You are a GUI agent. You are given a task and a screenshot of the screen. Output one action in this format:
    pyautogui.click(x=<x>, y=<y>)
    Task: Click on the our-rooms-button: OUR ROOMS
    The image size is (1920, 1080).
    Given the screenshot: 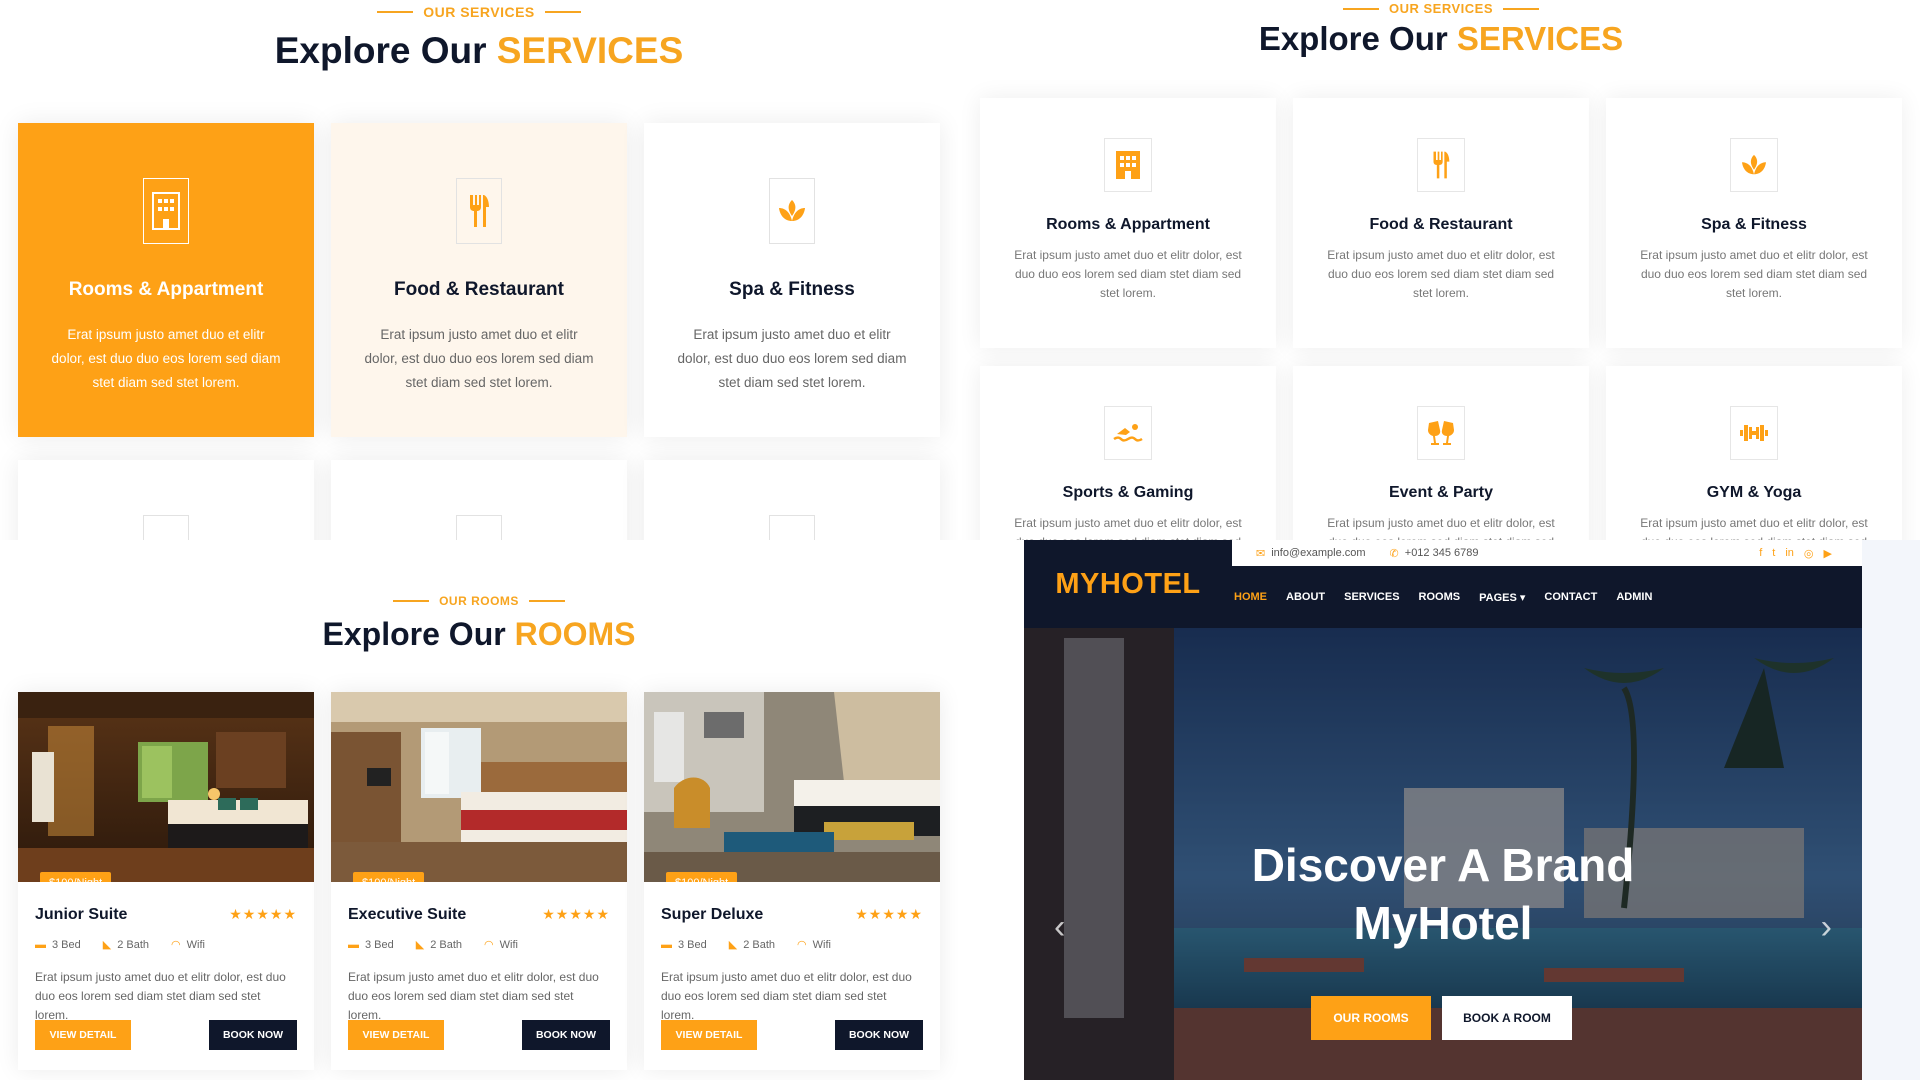 What is the action you would take?
    pyautogui.click(x=1371, y=1018)
    